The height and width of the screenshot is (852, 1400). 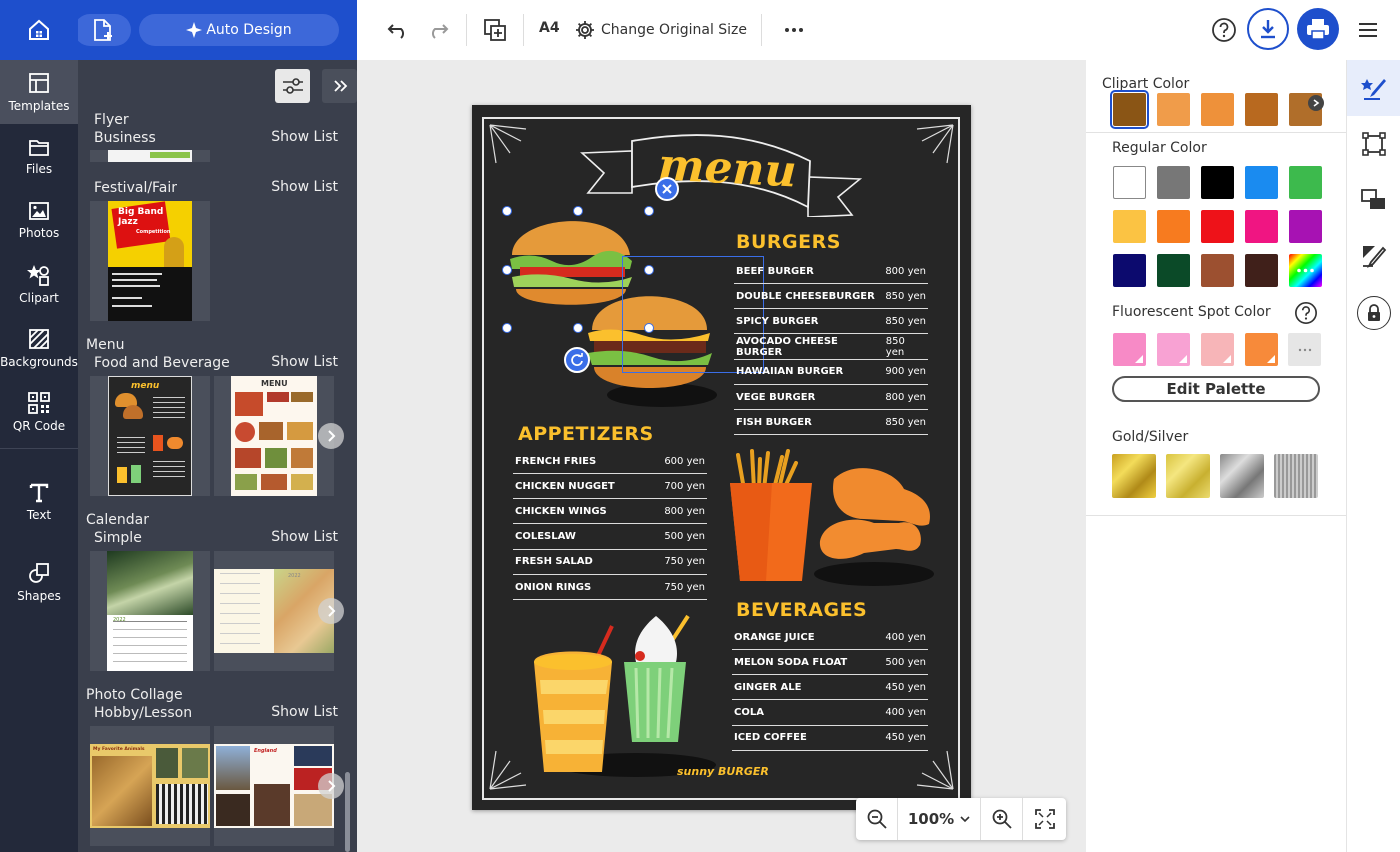 I want to click on menu-item-row: ONION RINGS 750 yen, so click(x=610, y=587).